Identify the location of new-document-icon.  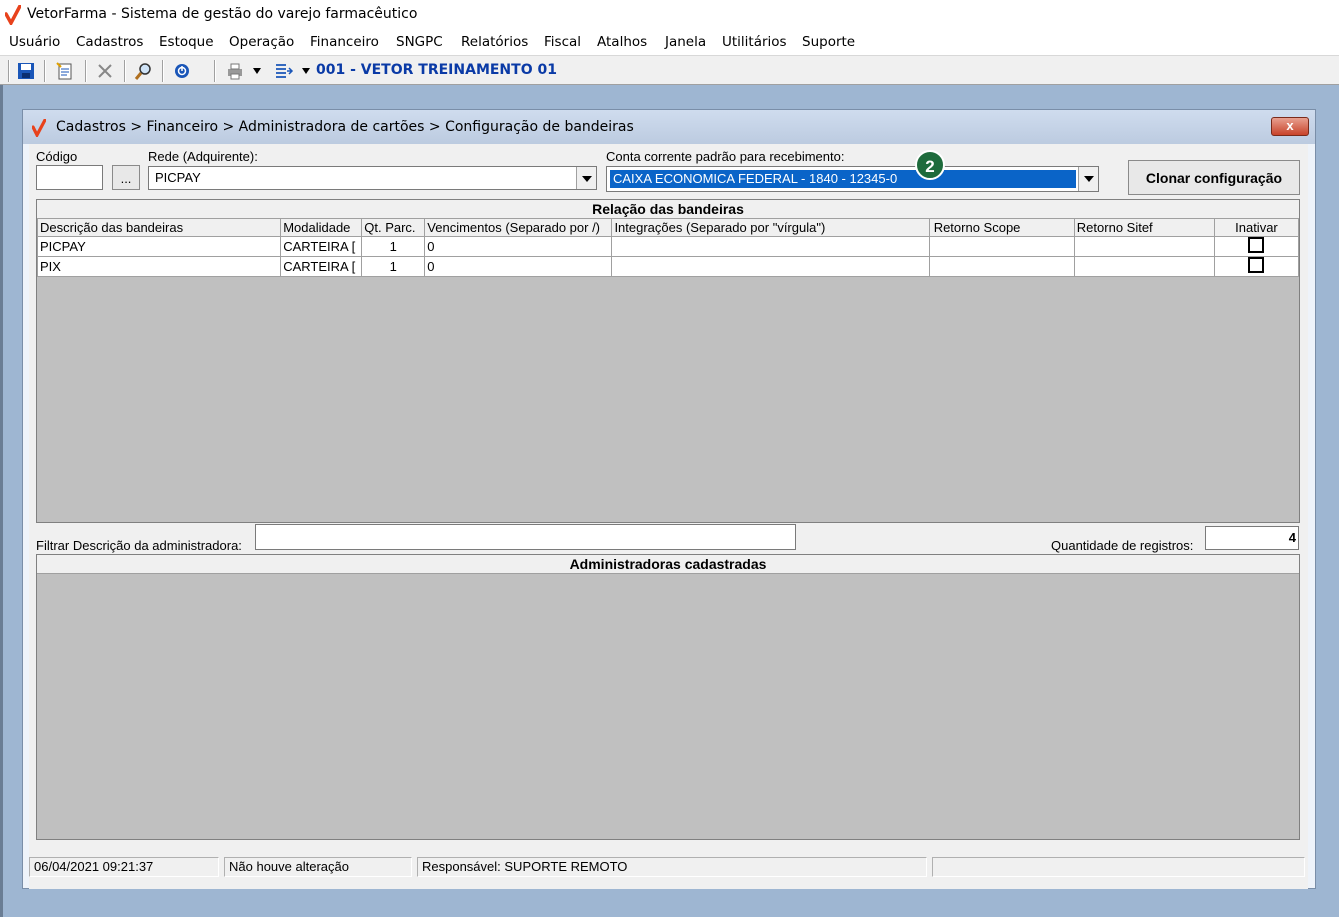
(65, 71).